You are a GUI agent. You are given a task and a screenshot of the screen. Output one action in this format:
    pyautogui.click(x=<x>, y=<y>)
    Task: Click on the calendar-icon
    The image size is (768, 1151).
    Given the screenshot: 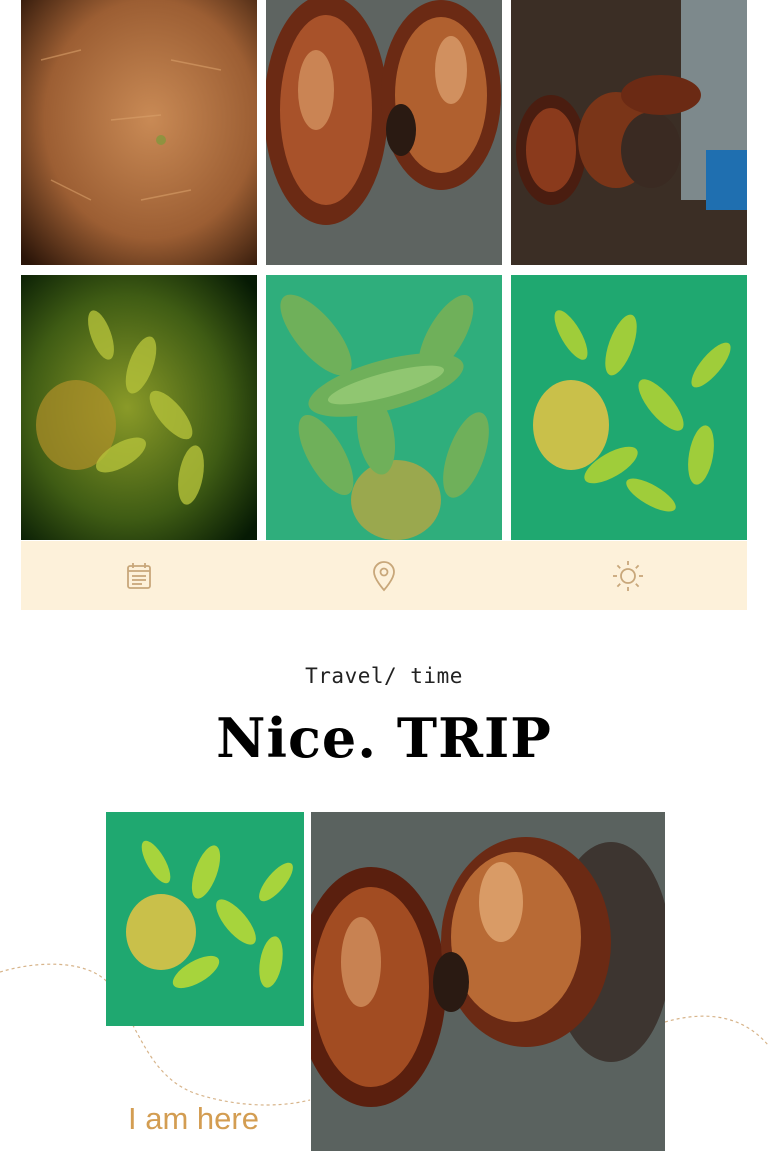 What is the action you would take?
    pyautogui.click(x=139, y=576)
    